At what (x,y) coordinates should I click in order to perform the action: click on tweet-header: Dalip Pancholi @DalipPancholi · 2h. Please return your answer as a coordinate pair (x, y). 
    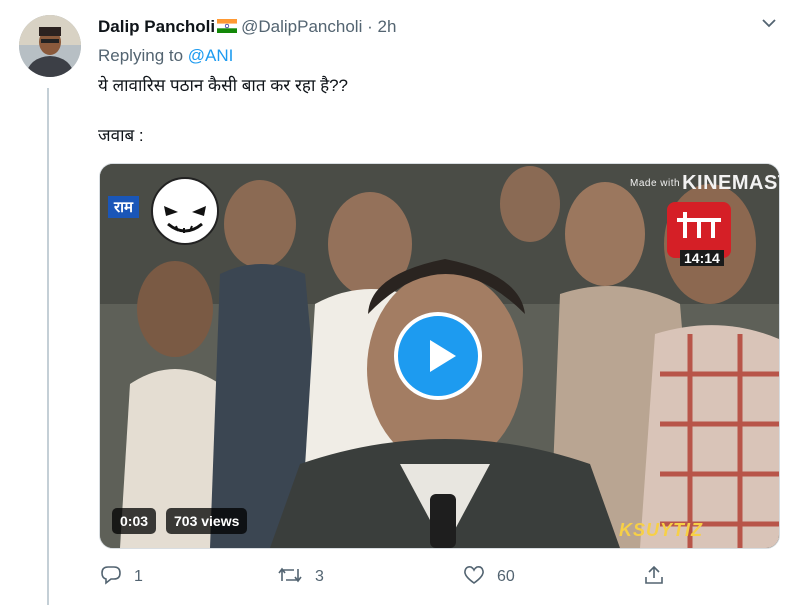
    Looking at the image, I should click on (247, 27).